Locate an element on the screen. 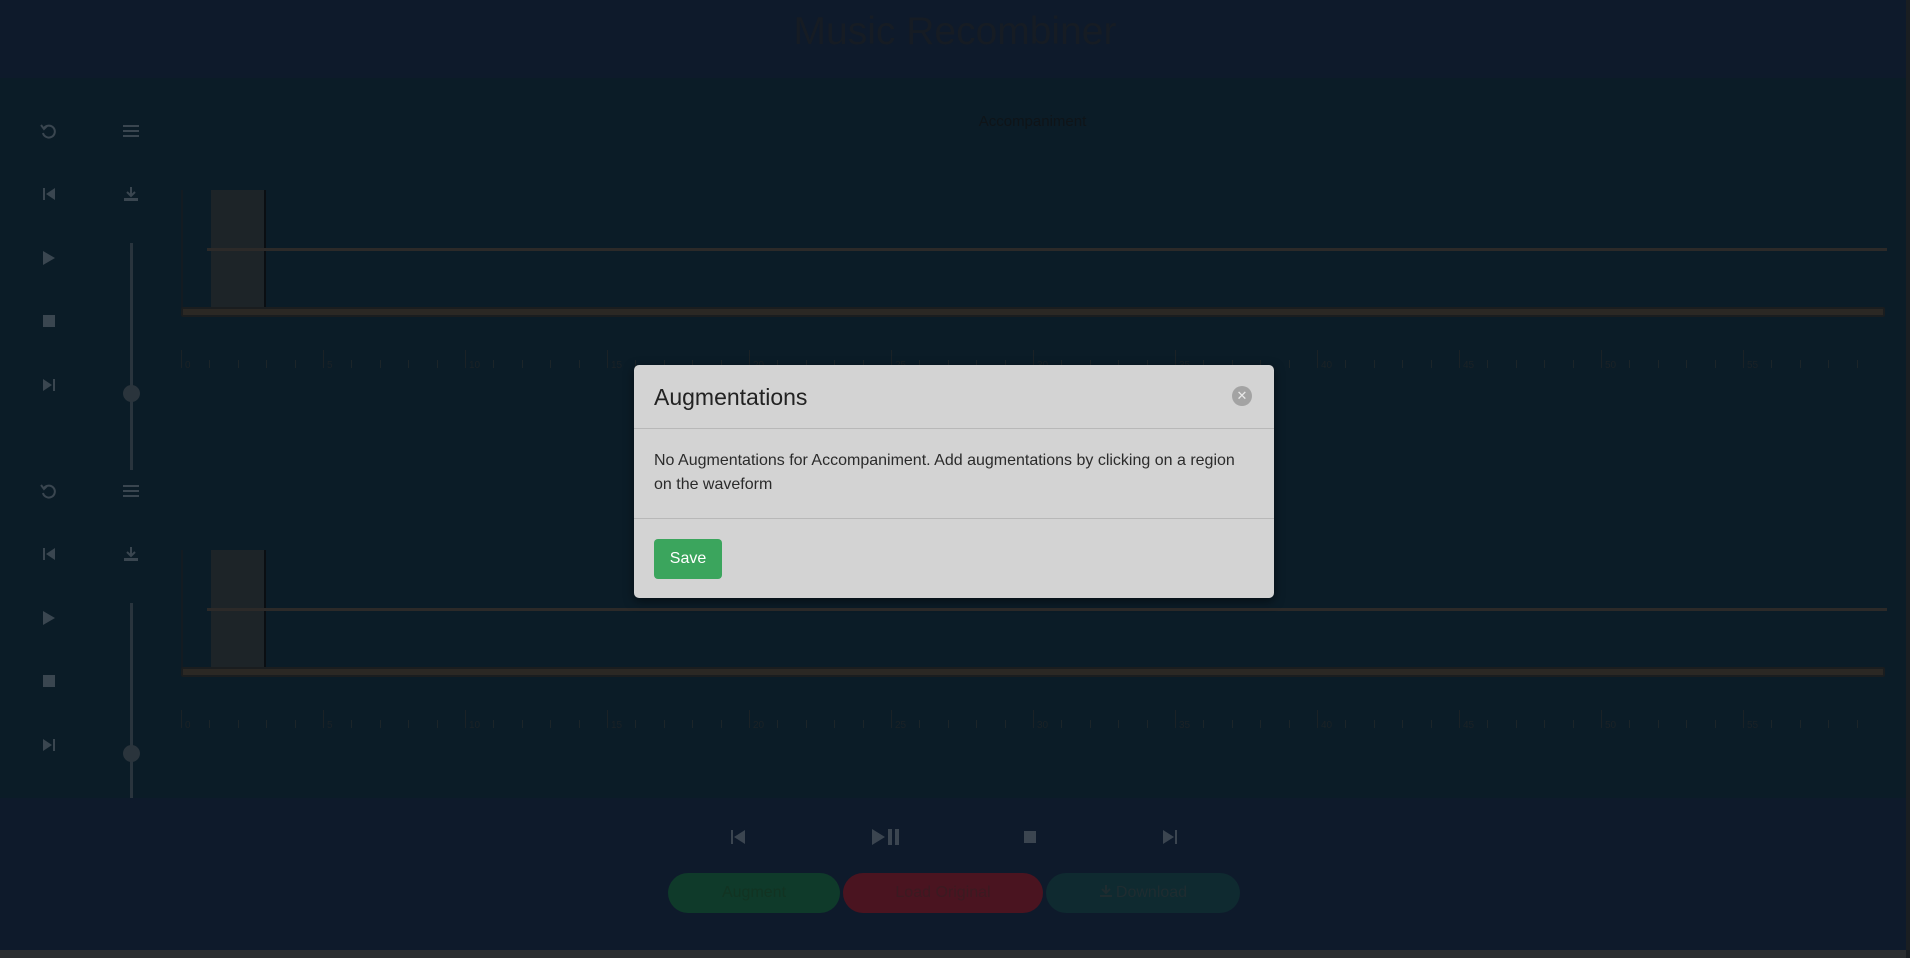 This screenshot has height=958, width=1910. modal-title: Augmentations is located at coordinates (731, 397).